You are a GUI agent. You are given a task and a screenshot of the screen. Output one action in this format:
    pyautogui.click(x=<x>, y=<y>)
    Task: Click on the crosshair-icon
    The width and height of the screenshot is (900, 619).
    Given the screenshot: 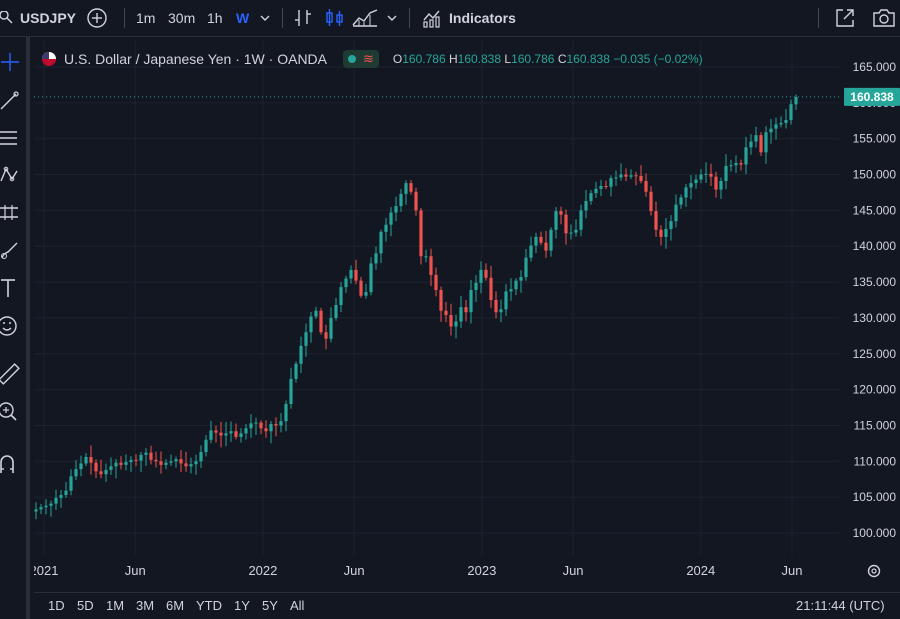 What is the action you would take?
    pyautogui.click(x=11, y=62)
    